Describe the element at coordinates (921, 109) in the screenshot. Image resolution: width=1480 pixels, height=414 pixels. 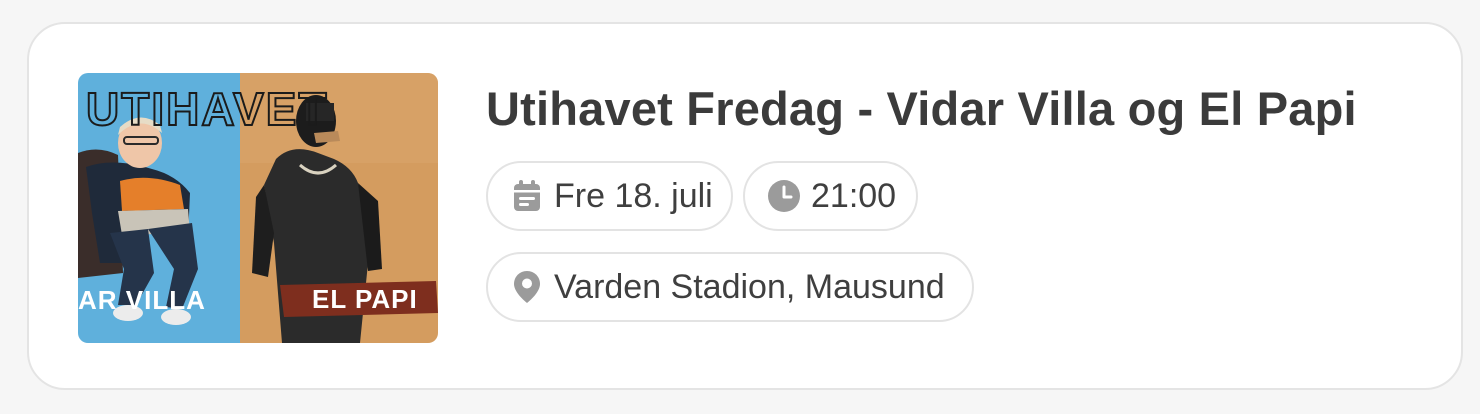
I see `event-title: Utihavet Fredag - Vidar Villa og El Papi` at that location.